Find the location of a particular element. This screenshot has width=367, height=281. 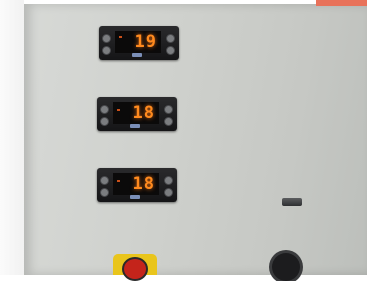

door-latch is located at coordinates (292, 202).